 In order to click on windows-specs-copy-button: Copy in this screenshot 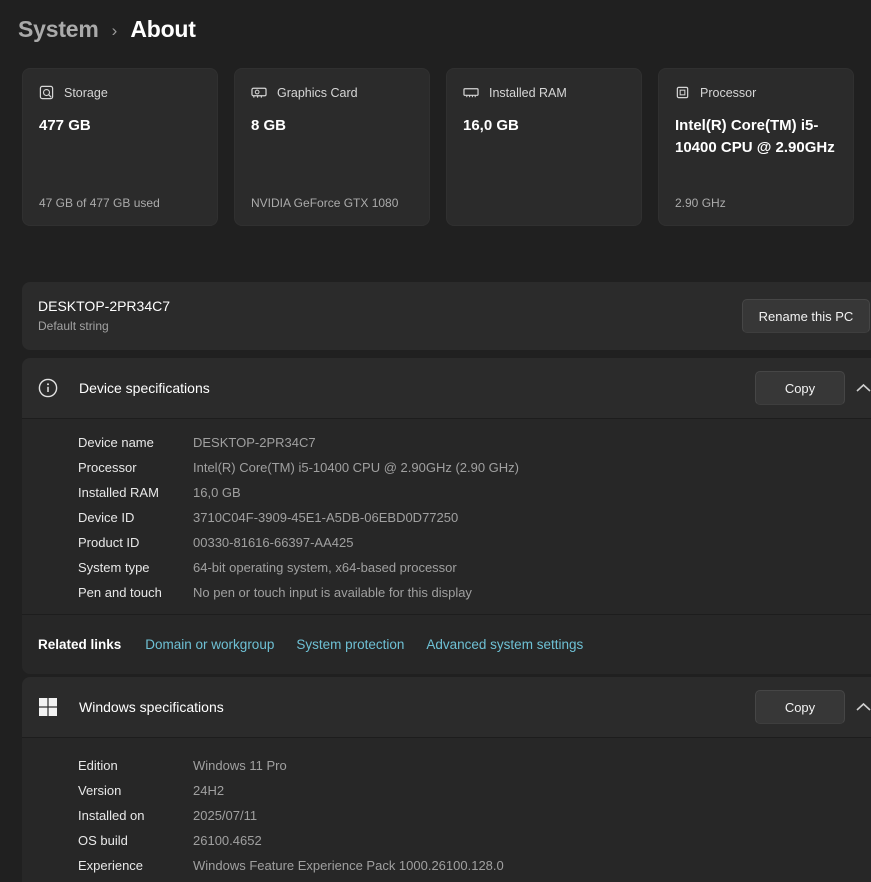, I will do `click(800, 707)`.